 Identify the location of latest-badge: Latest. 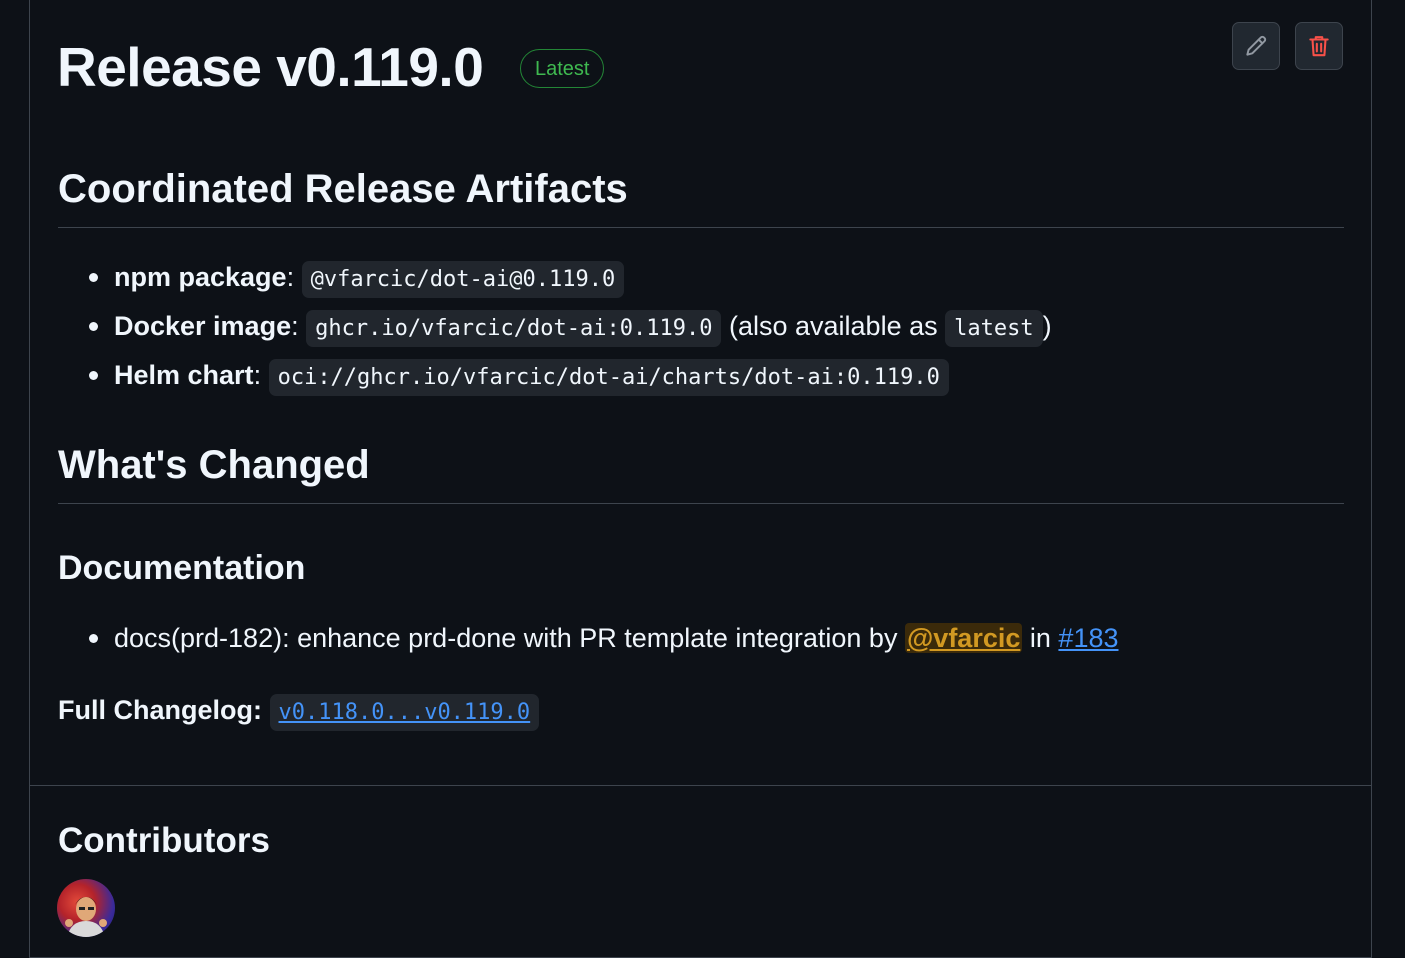
(562, 68).